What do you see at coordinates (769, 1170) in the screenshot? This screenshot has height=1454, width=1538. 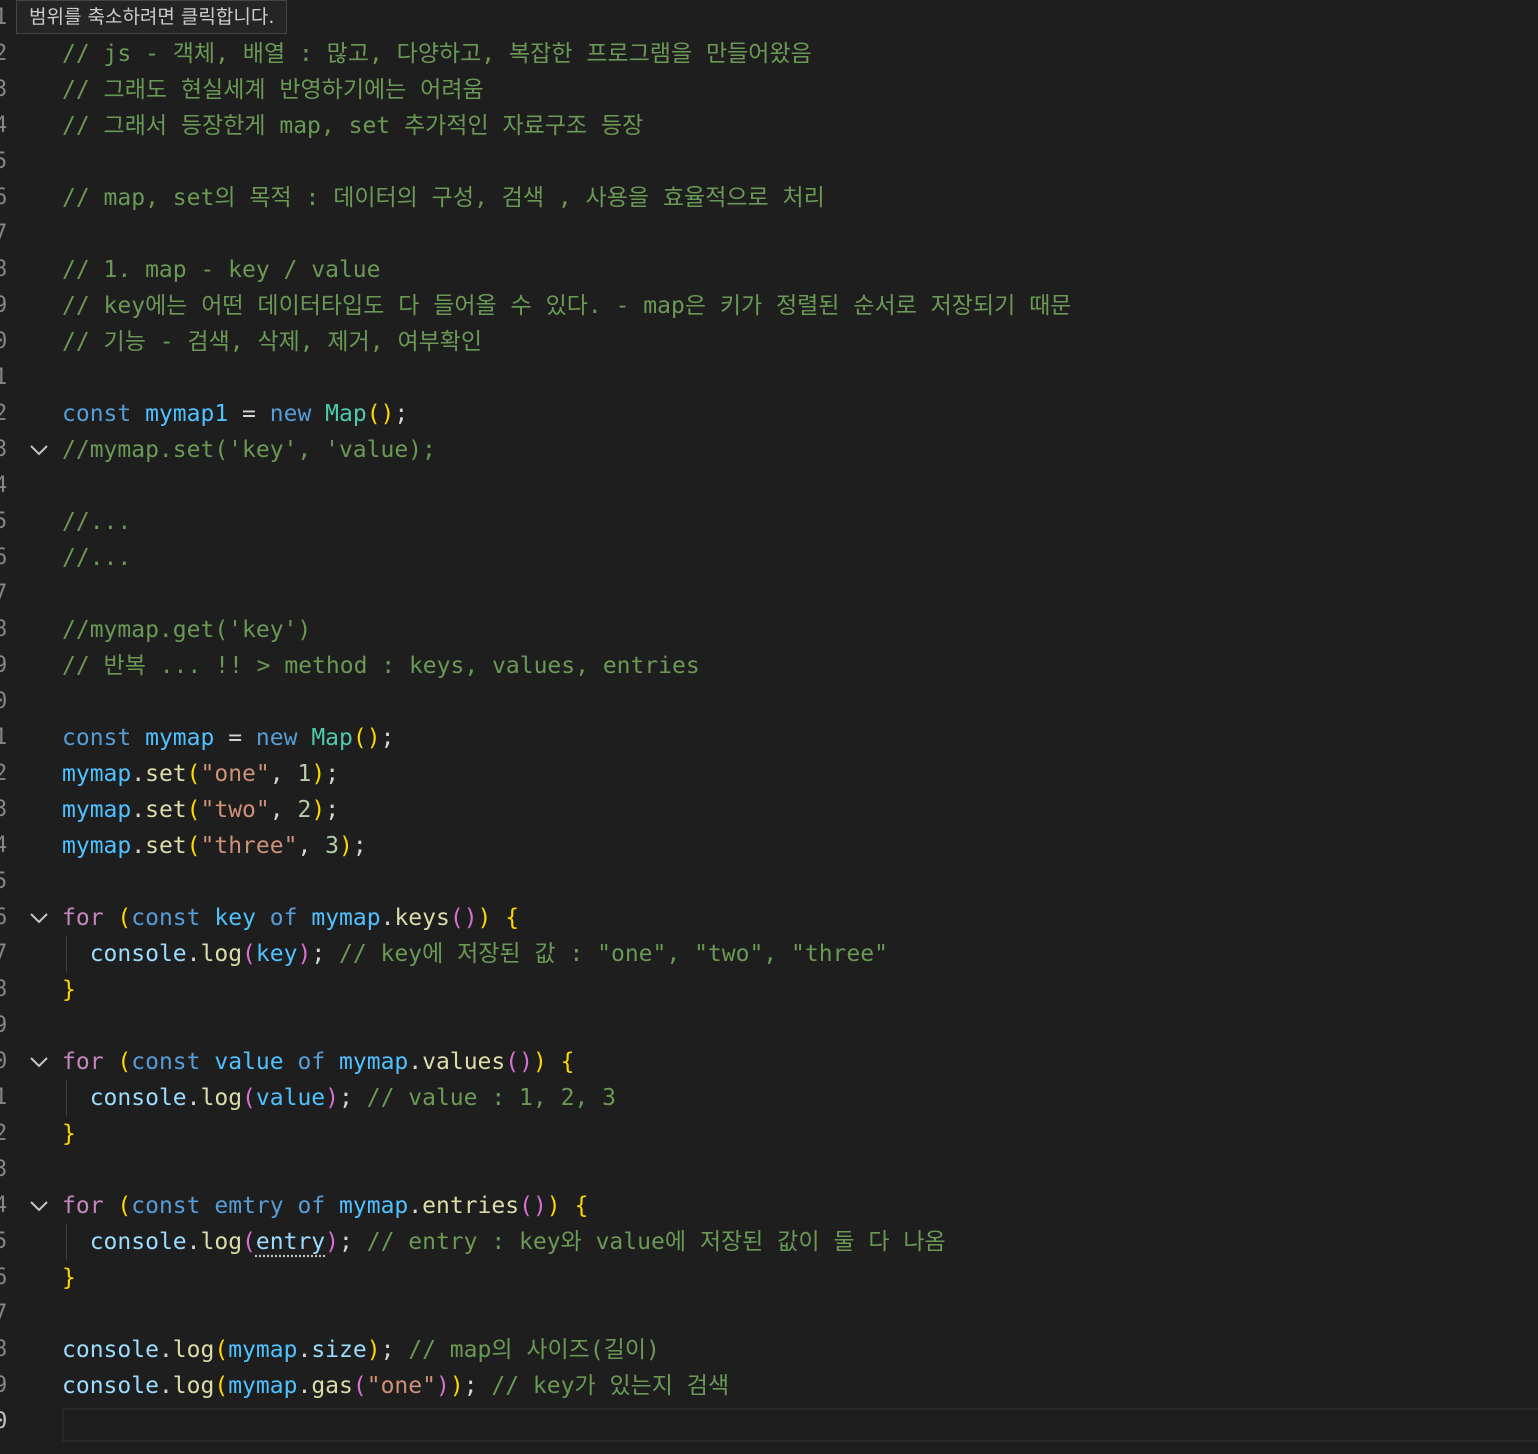 I see `code-line: 3` at bounding box center [769, 1170].